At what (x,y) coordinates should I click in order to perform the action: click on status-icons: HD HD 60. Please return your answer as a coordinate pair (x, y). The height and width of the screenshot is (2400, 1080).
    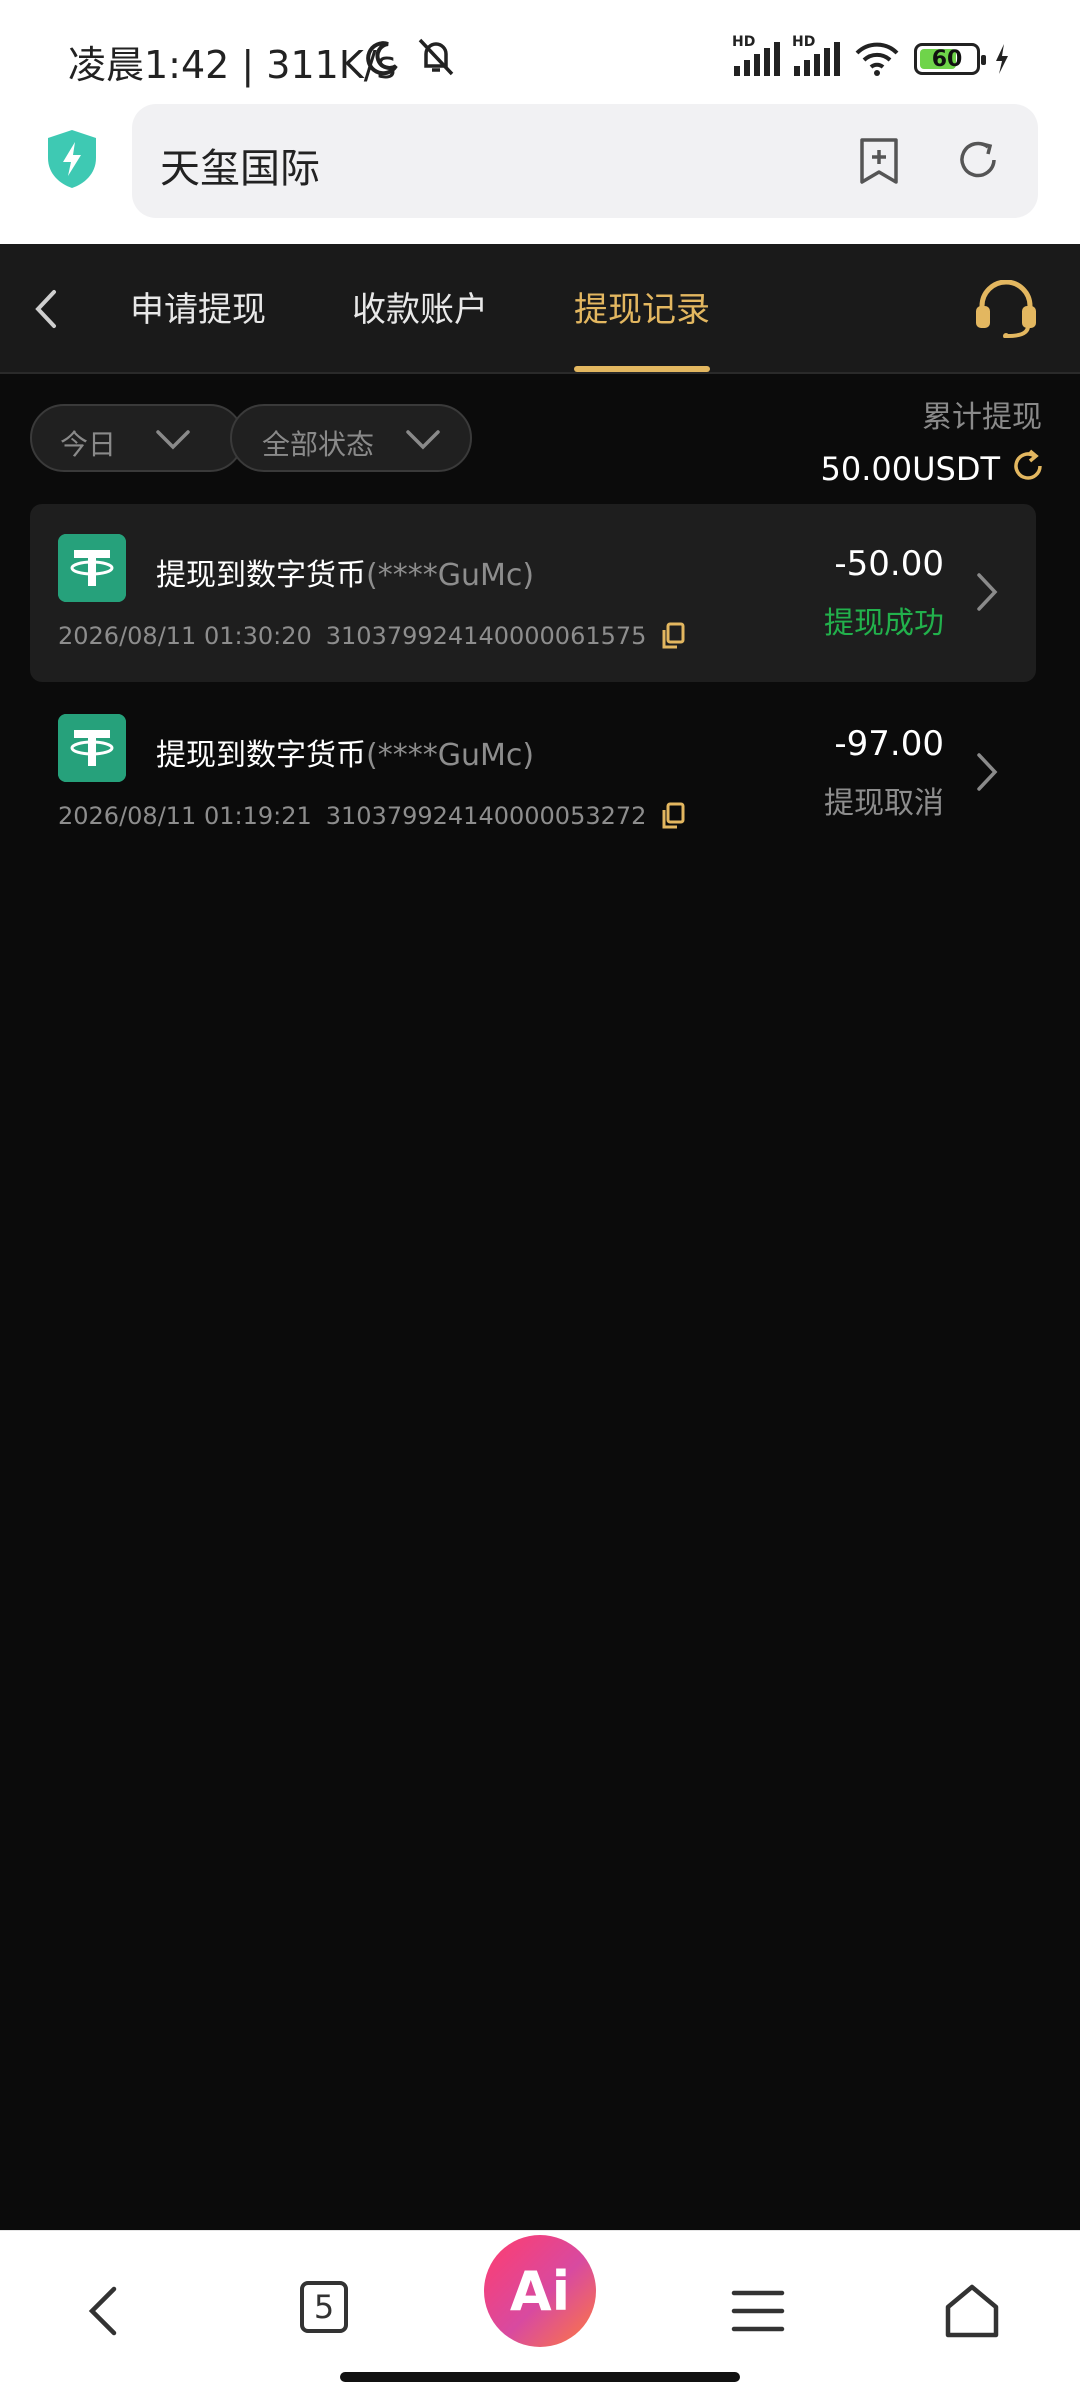
    Looking at the image, I should click on (871, 57).